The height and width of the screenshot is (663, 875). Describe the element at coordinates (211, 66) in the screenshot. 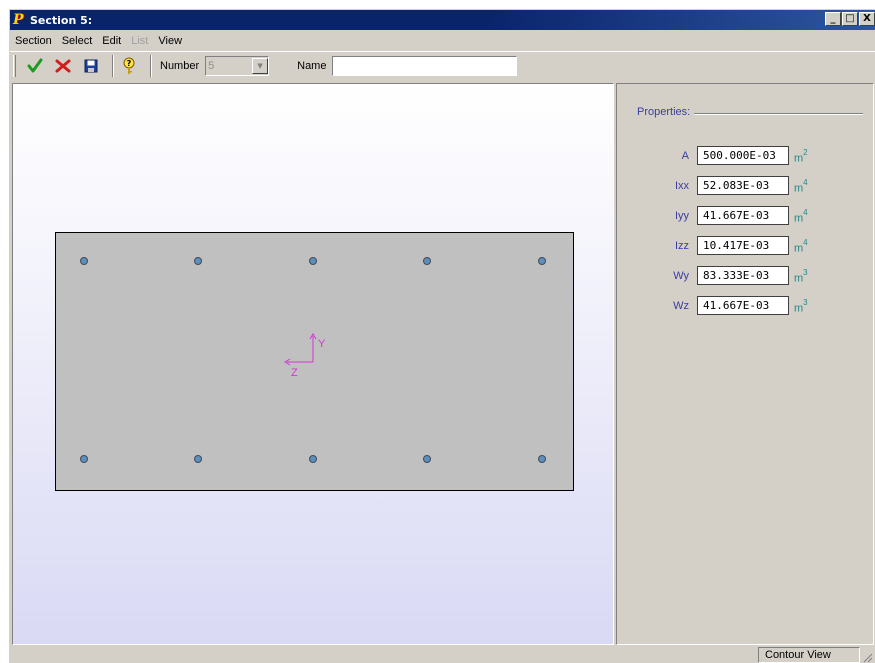

I see `number-value: 5` at that location.